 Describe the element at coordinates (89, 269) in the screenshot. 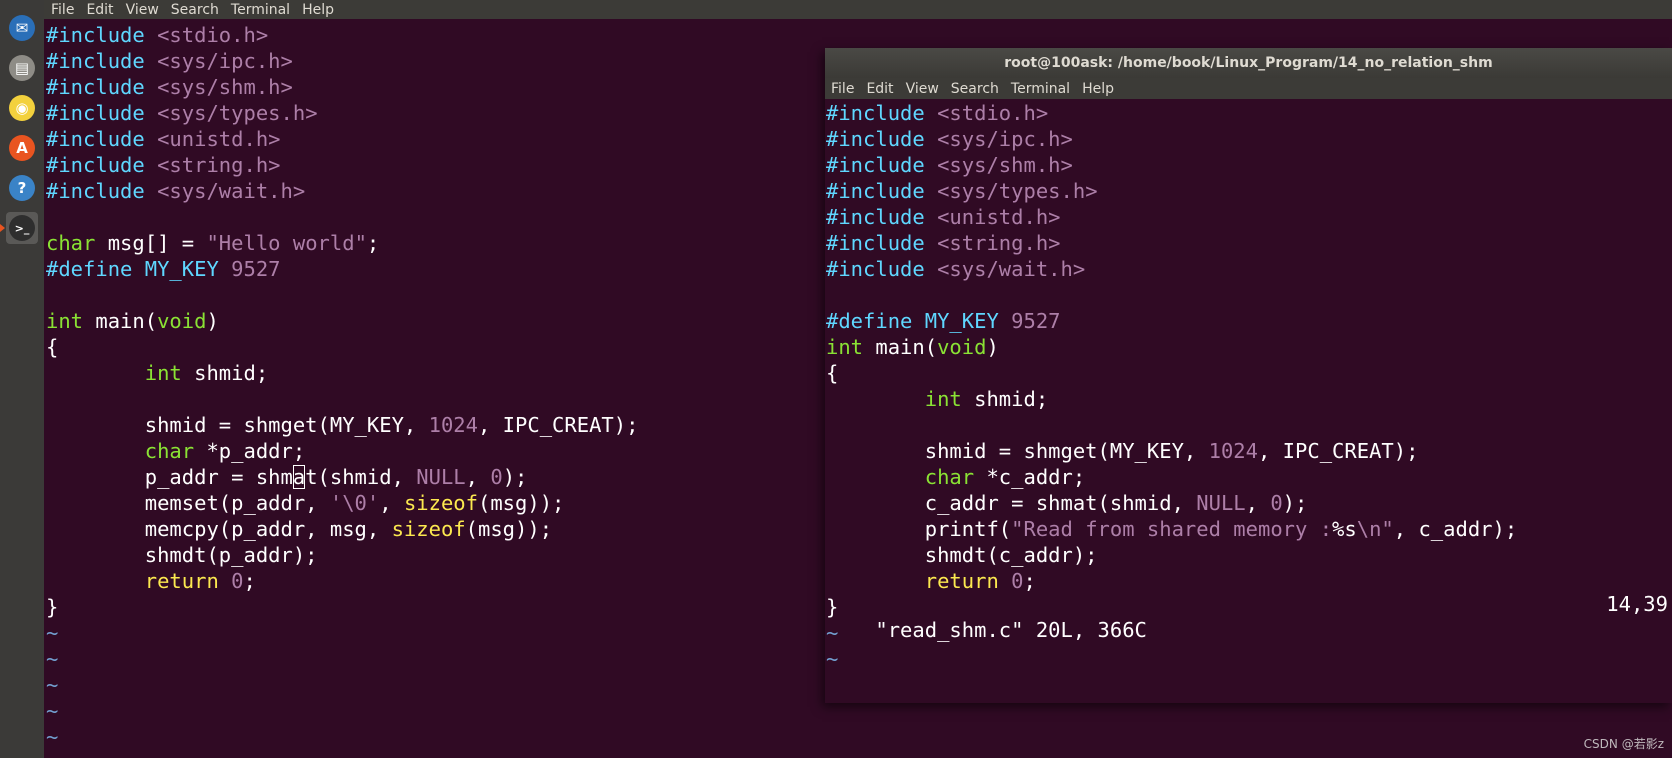

I see `code-token: #define` at that location.